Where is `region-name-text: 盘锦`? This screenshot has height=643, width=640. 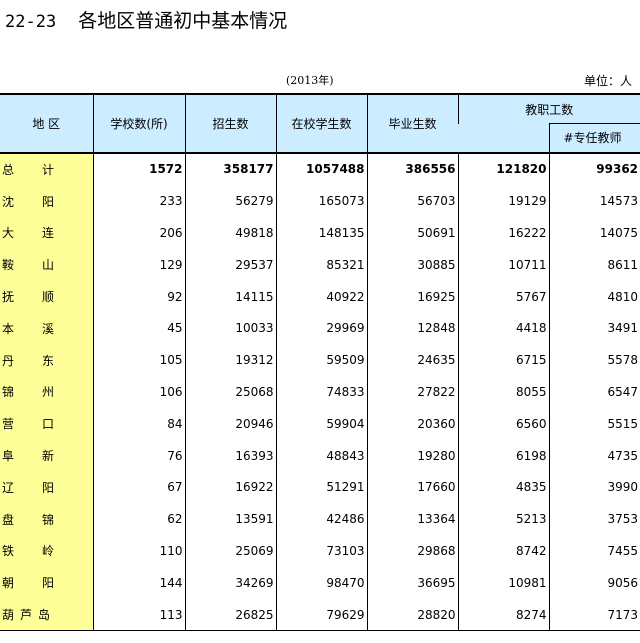
region-name-text: 盘锦 is located at coordinates (42, 519).